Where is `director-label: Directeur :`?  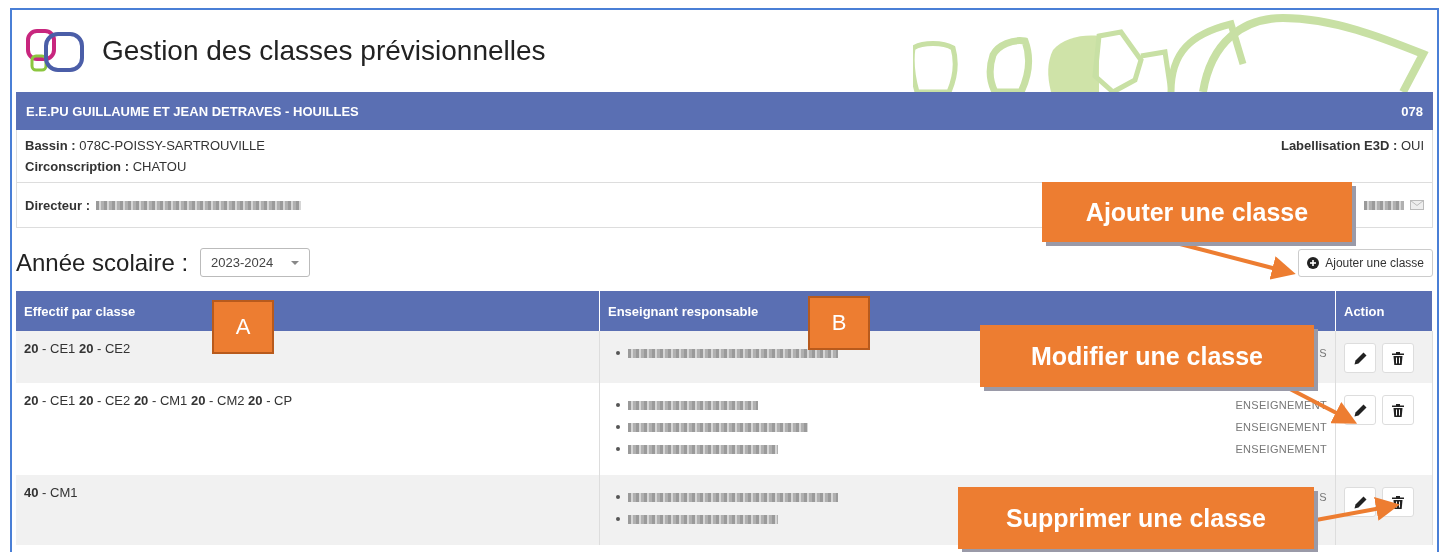
director-label: Directeur : is located at coordinates (58, 205).